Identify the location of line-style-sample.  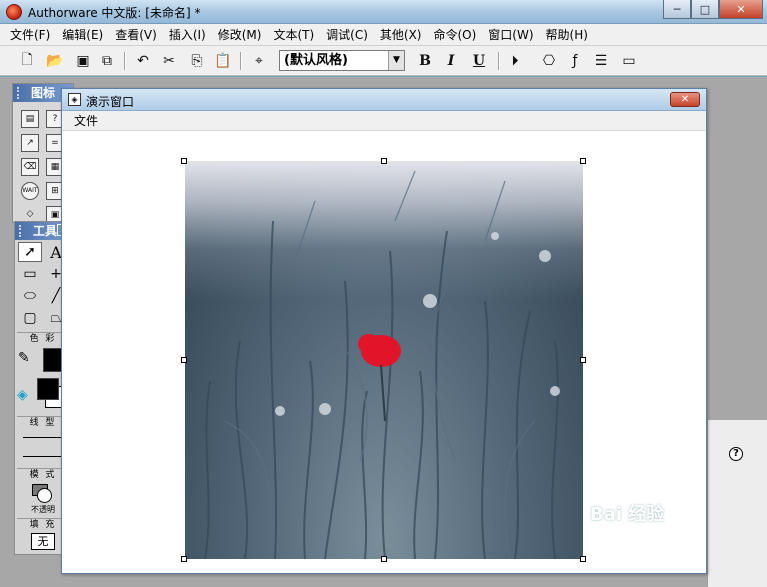
(43, 437).